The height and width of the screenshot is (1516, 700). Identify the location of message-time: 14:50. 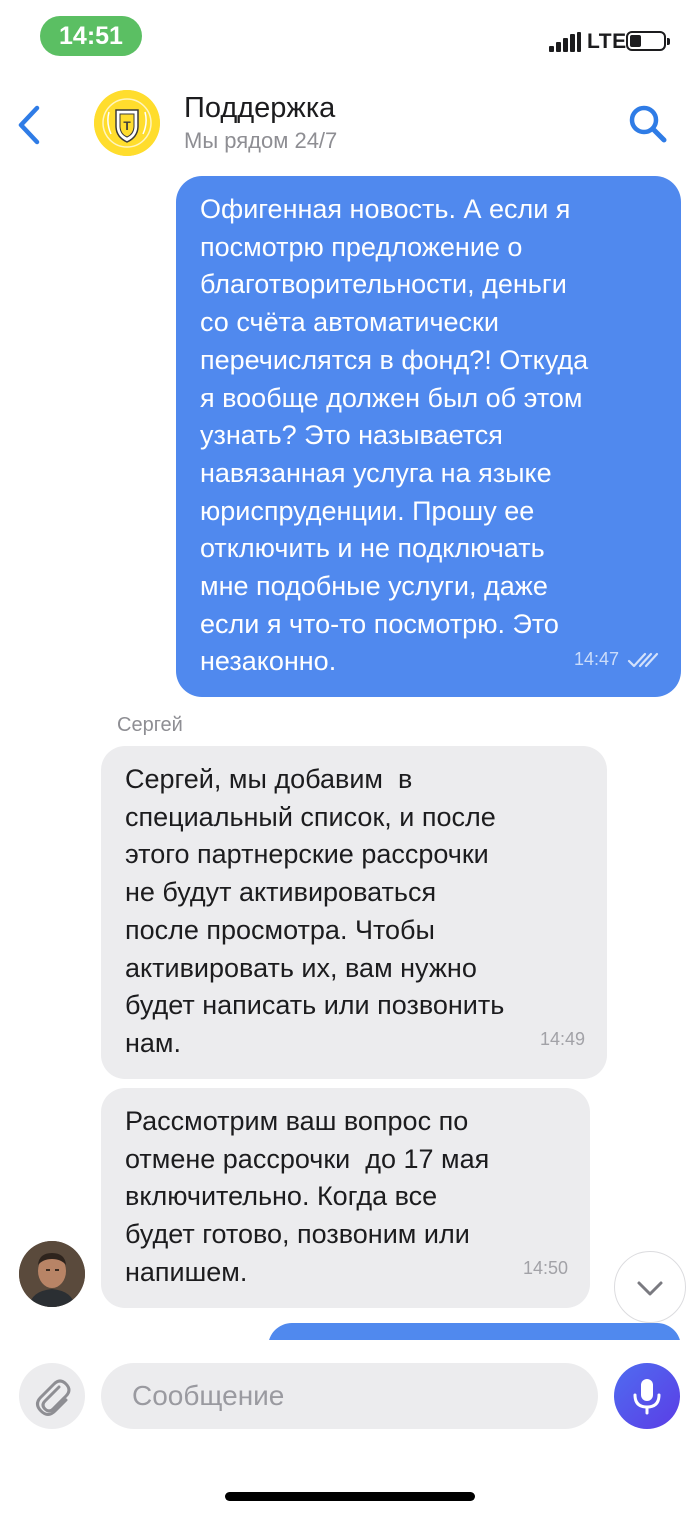
(545, 1268).